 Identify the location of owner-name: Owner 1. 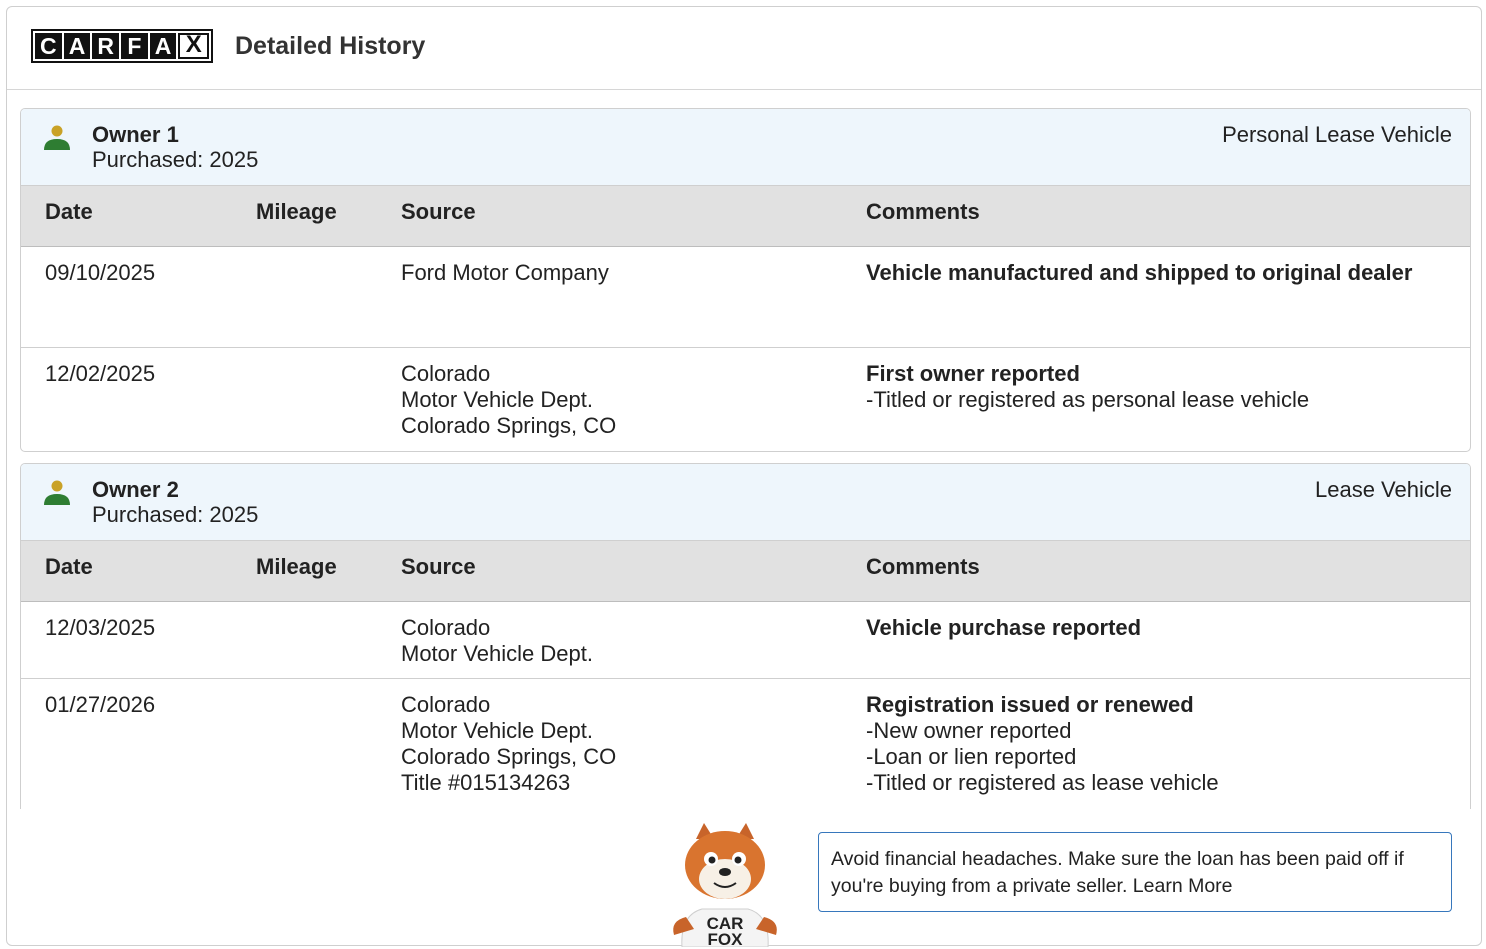
(135, 134).